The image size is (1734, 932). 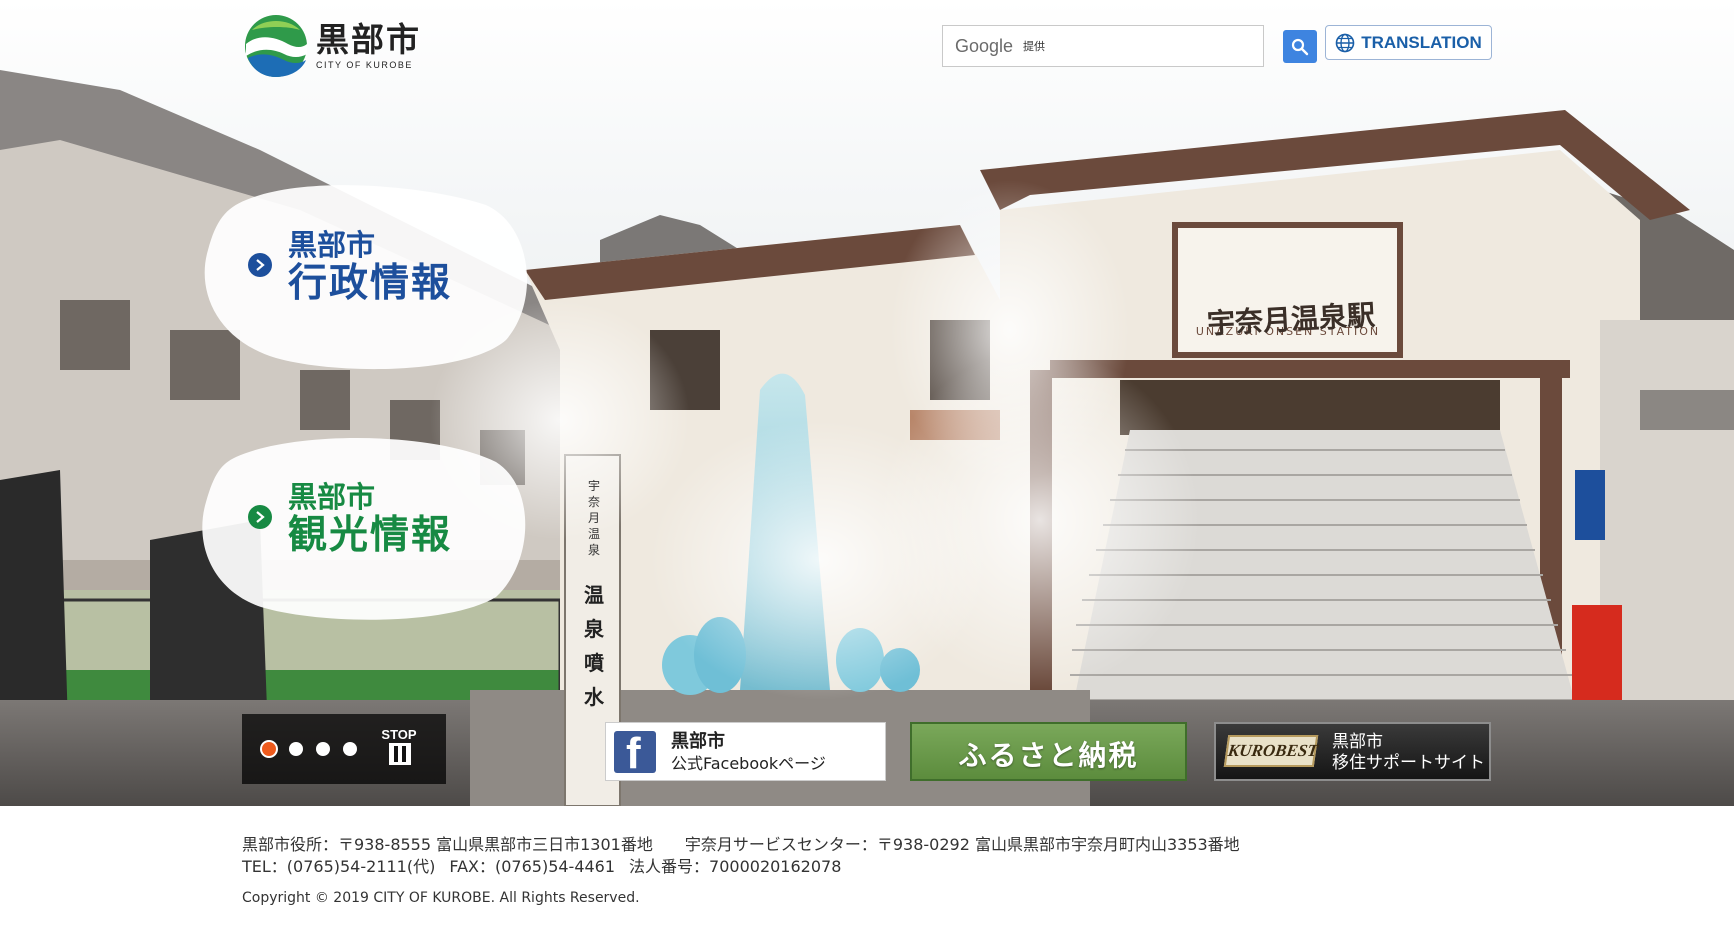 What do you see at coordinates (1345, 42) in the screenshot?
I see `globe-icon` at bounding box center [1345, 42].